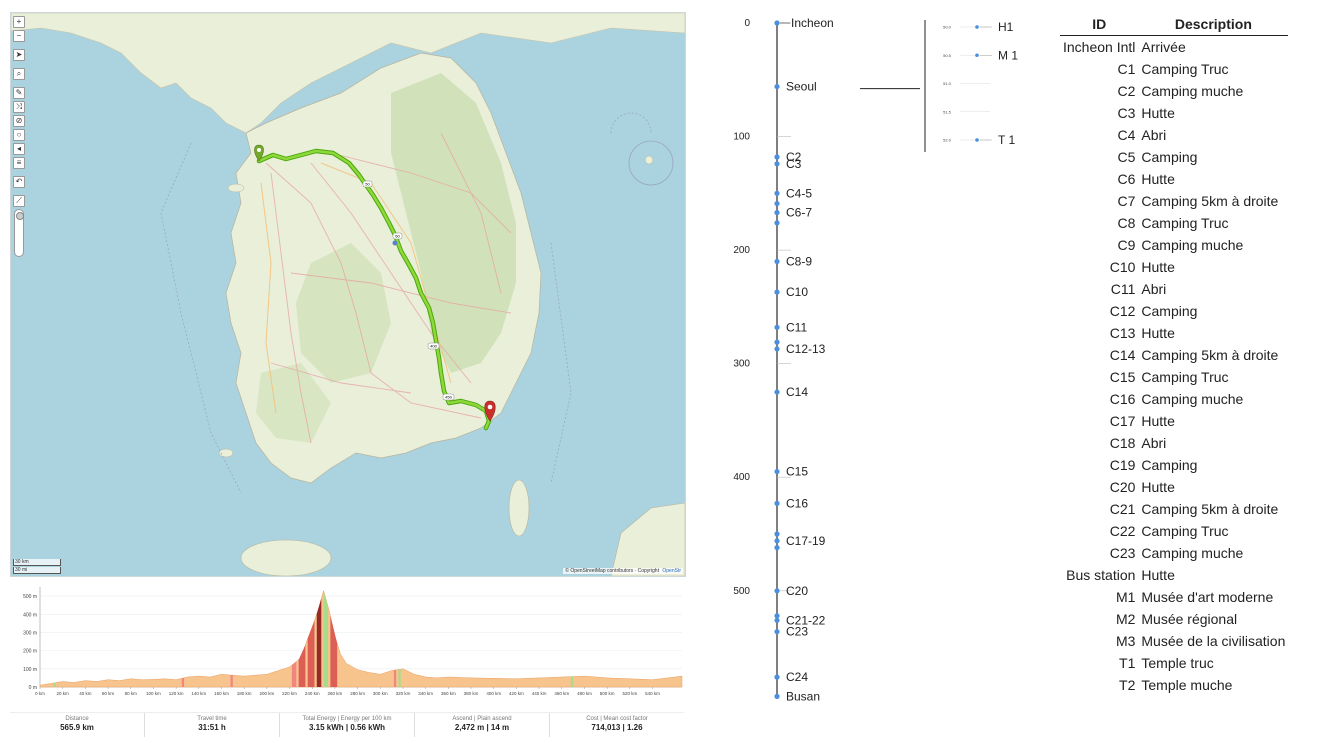 The image size is (1342, 743). I want to click on table-row: C12 Camping, so click(1174, 311).